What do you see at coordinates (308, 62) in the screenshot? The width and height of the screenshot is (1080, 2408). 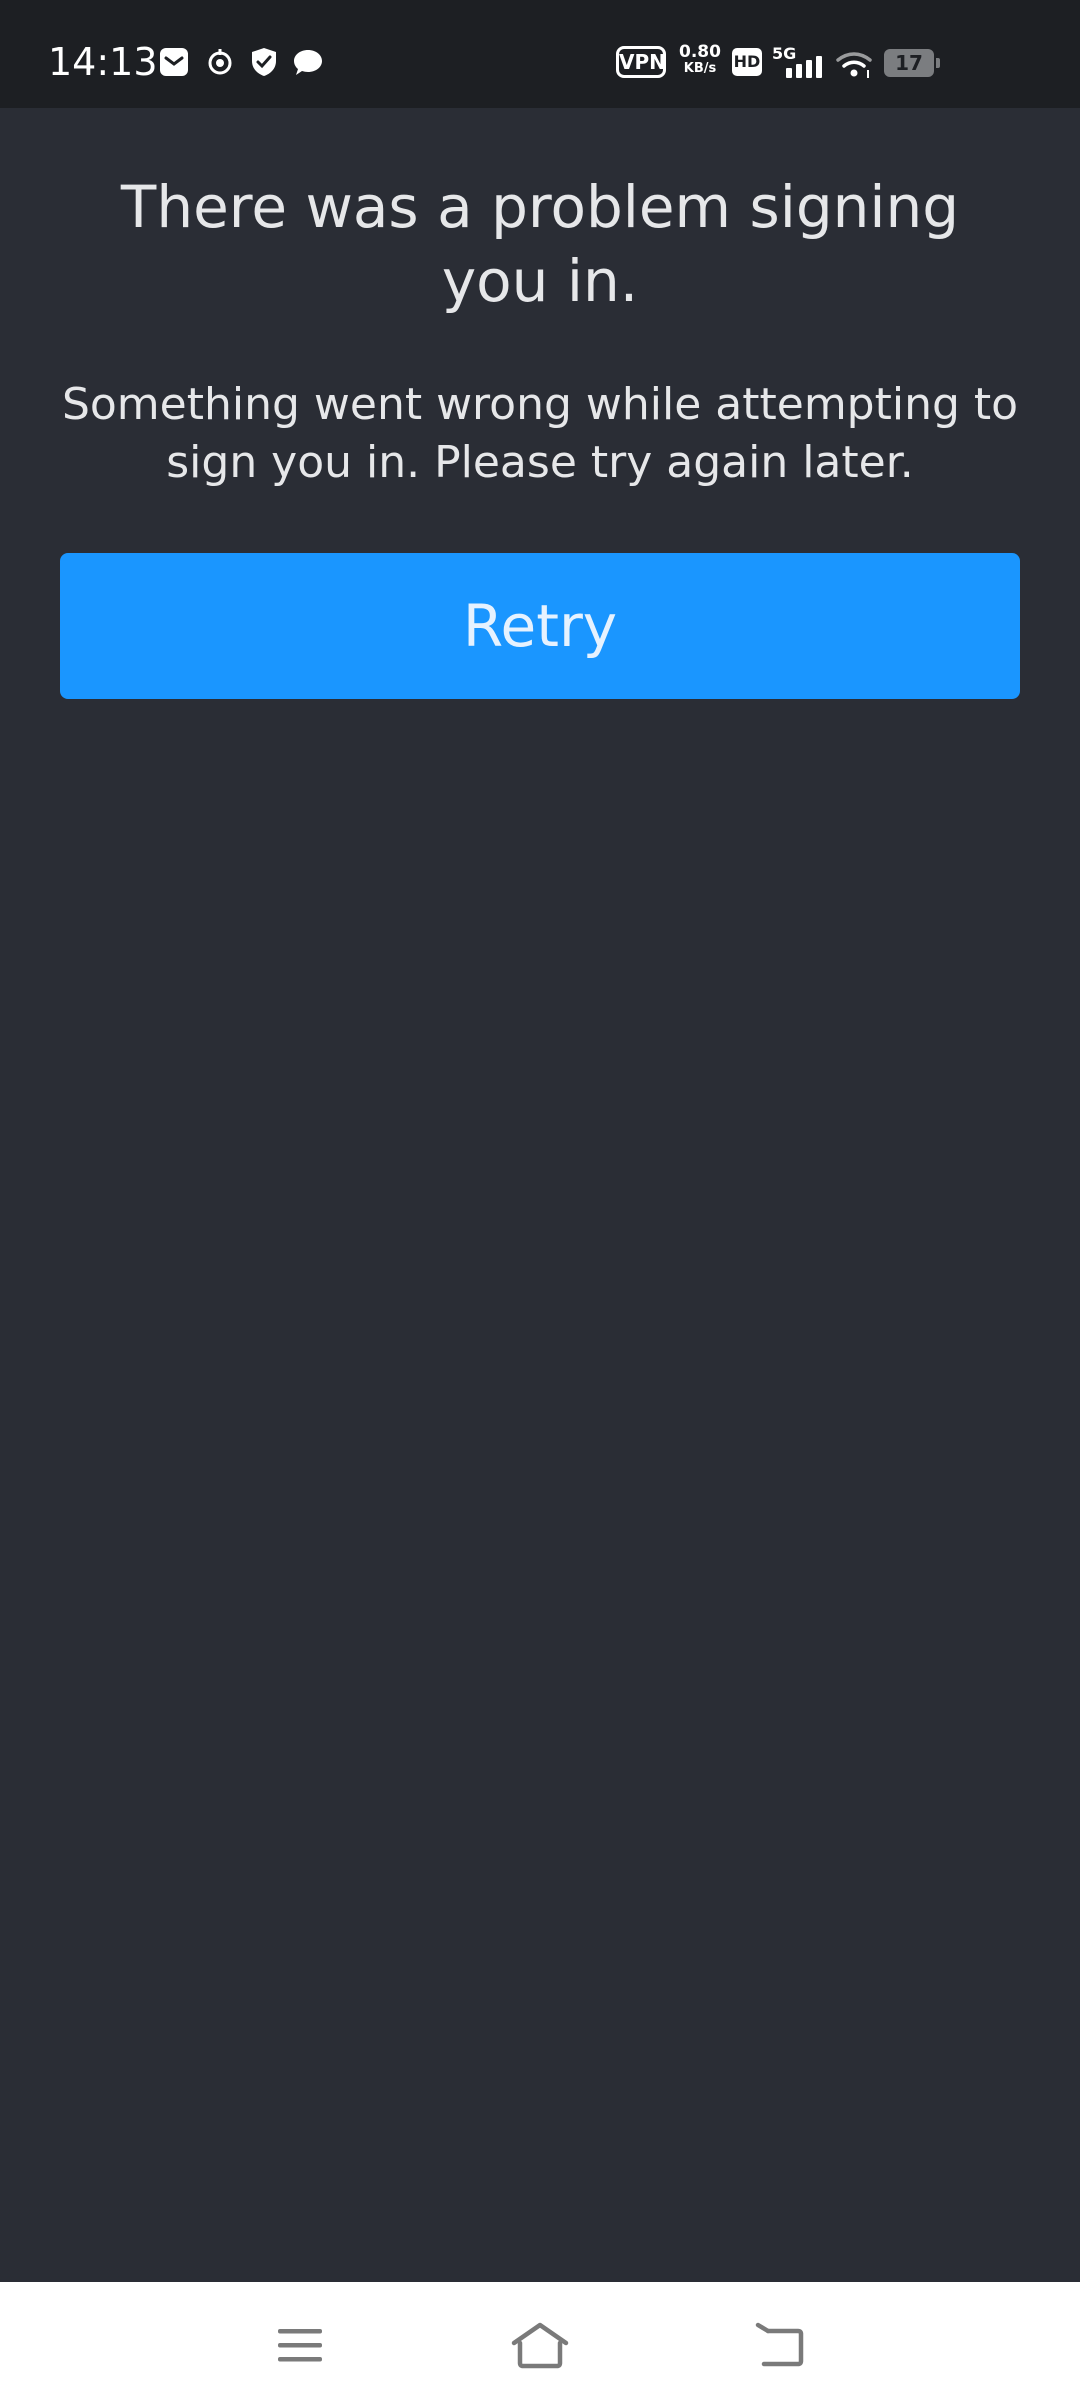 I see `chat-bubble-icon` at bounding box center [308, 62].